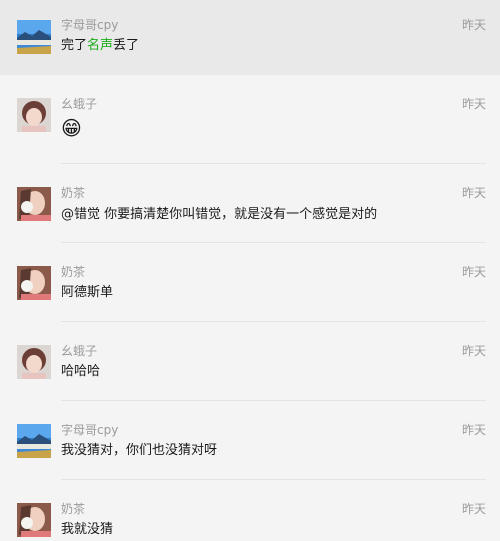 The width and height of the screenshot is (500, 541). What do you see at coordinates (87, 292) in the screenshot?
I see `message-text: 阿德斯单` at bounding box center [87, 292].